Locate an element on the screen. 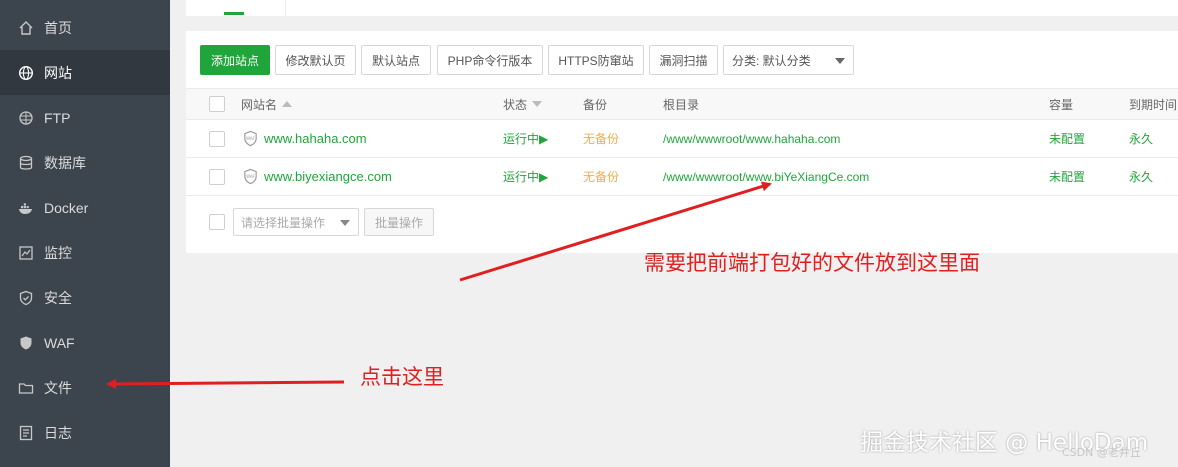 The width and height of the screenshot is (1178, 467). root-dir-link: /www/wwwroot/www.hahaha.com is located at coordinates (751, 138).